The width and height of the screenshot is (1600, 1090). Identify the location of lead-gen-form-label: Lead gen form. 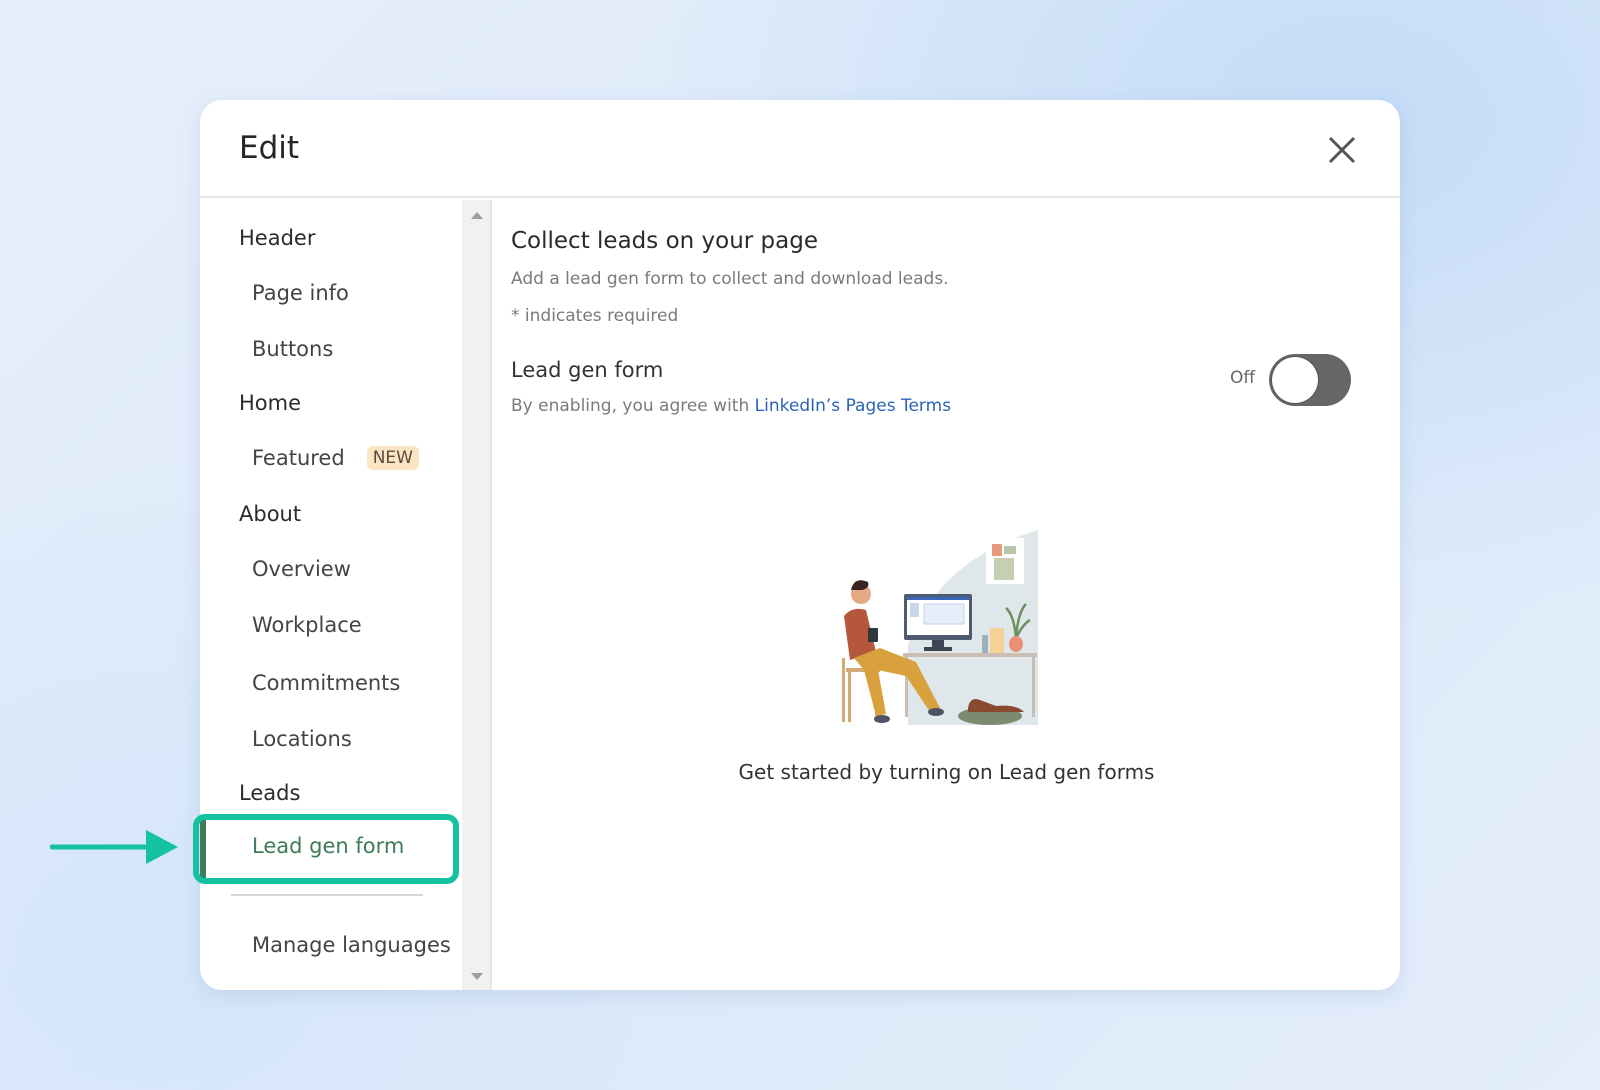
(587, 370).